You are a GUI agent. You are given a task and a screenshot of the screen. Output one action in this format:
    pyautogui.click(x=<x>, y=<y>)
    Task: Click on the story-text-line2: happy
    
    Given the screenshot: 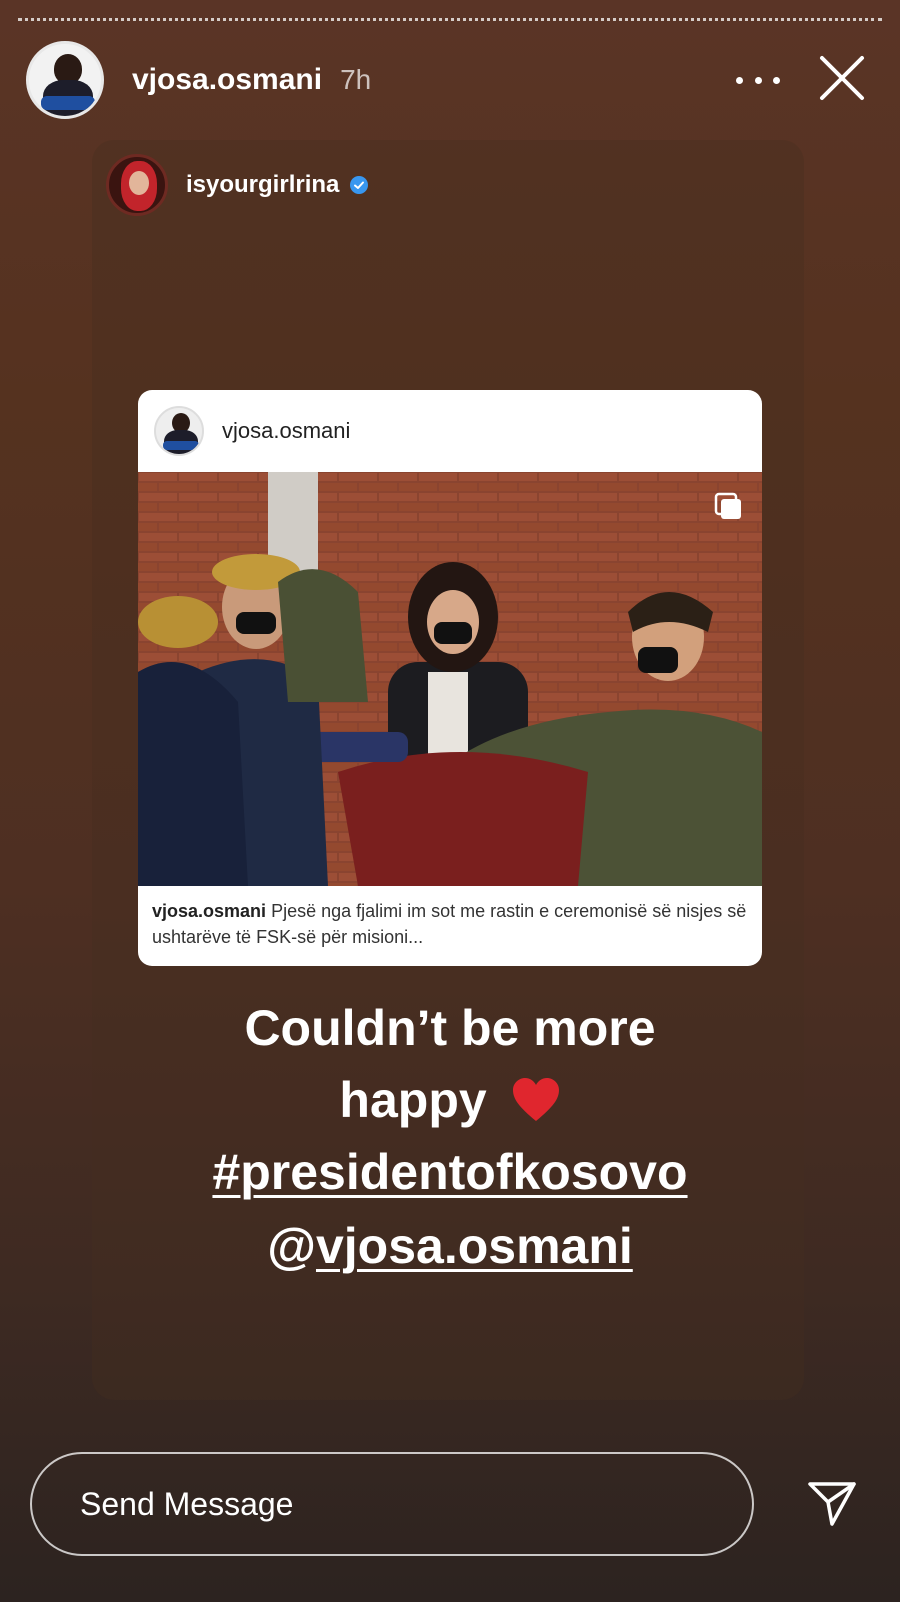 What is the action you would take?
    pyautogui.click(x=413, y=1100)
    